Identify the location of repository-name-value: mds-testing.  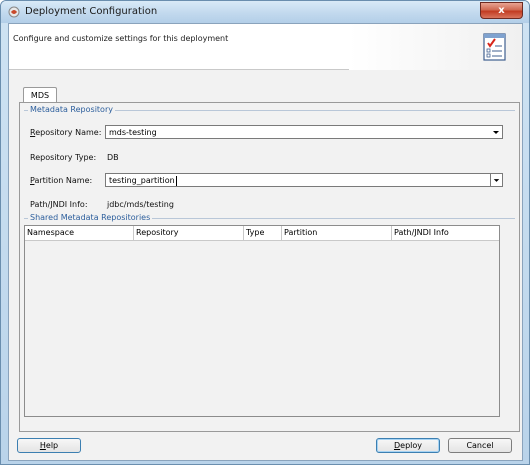
(133, 132).